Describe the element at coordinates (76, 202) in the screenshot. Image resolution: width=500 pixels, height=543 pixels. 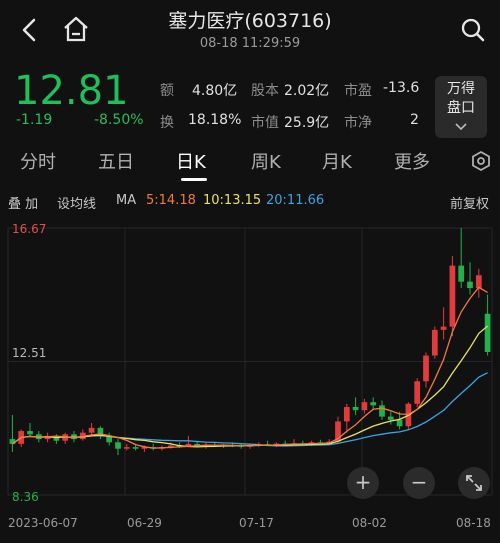
I see `ma-settings-button: 设均线` at that location.